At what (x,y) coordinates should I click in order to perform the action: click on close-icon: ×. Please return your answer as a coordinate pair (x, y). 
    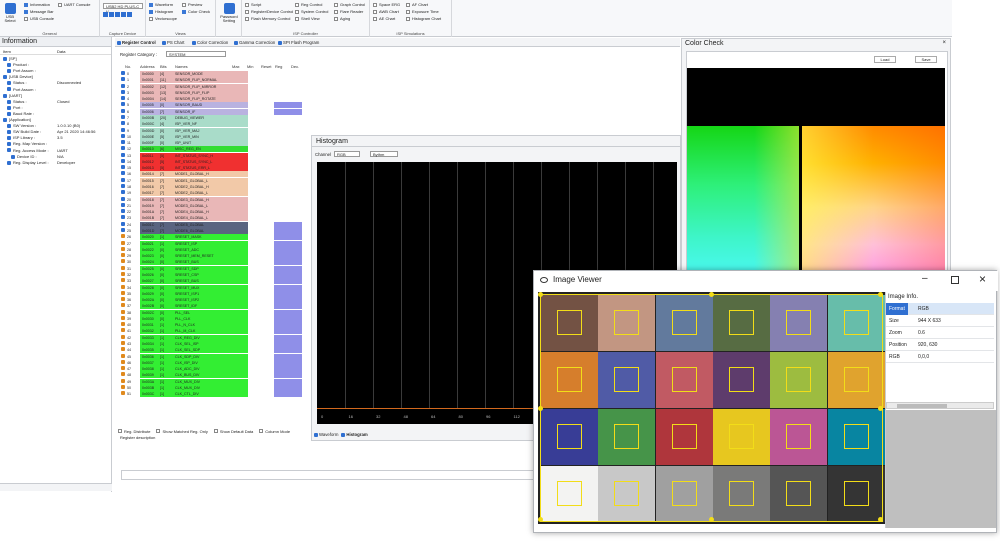
    Looking at the image, I should click on (944, 43).